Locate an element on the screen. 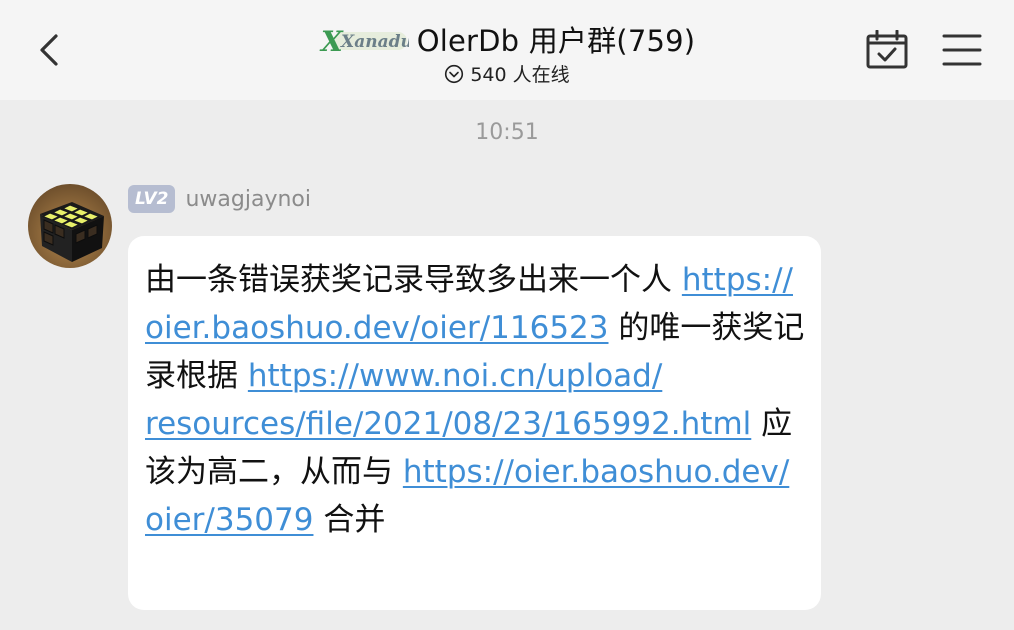 The width and height of the screenshot is (1014, 630). sender-row: LV2 uwagjaynoi is located at coordinates (219, 199).